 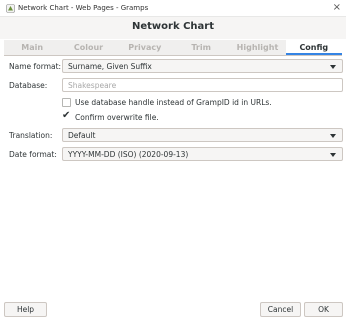 I want to click on date-format-select: YYYY-MM-DD (ISO) (2020-09-13), so click(x=202, y=154).